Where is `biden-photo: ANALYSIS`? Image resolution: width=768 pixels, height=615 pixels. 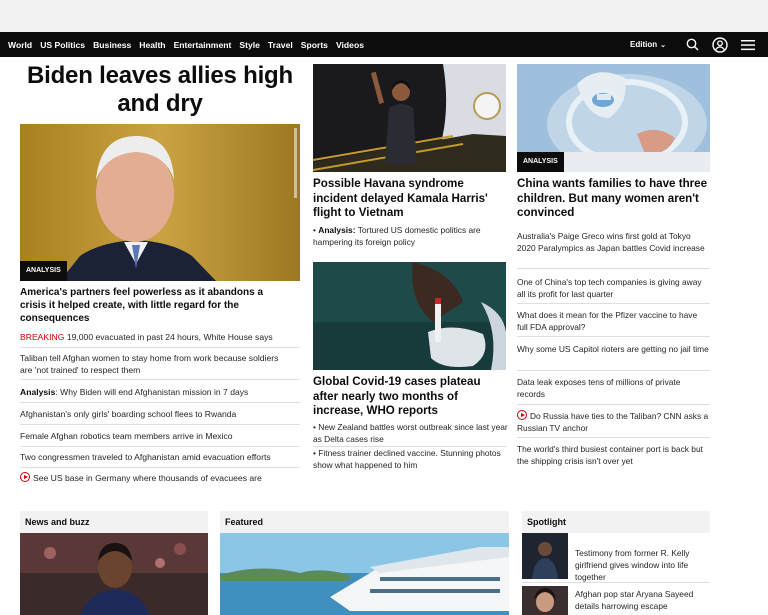 biden-photo: ANALYSIS is located at coordinates (160, 202).